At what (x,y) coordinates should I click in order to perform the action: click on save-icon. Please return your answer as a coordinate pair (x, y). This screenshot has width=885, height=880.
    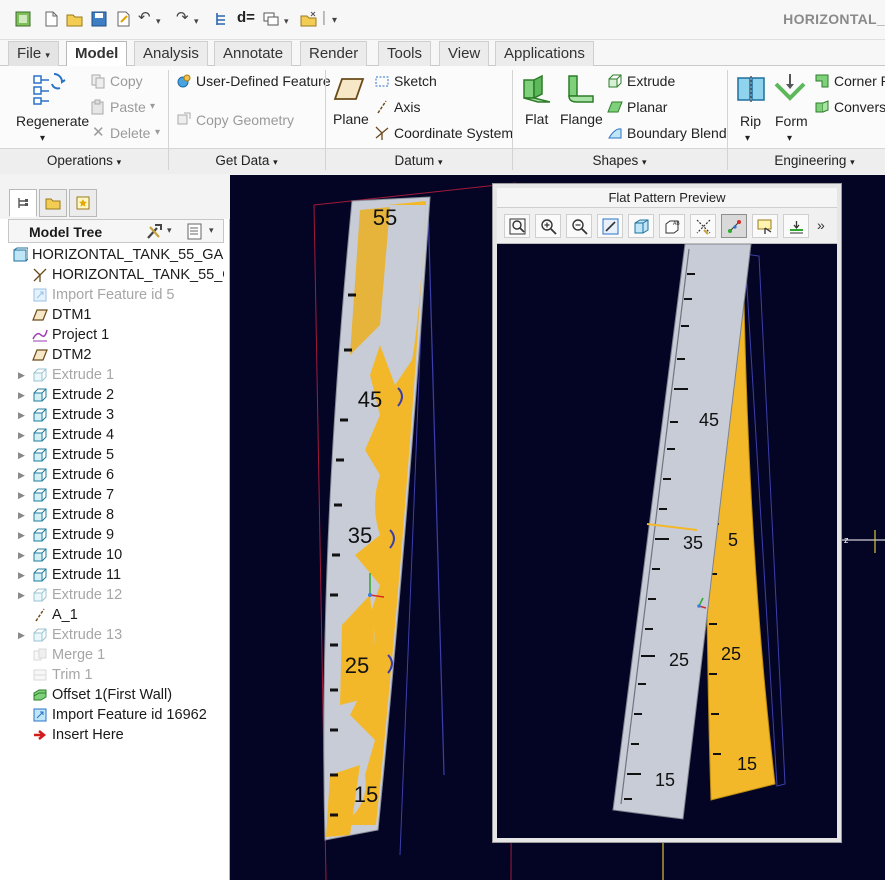
    Looking at the image, I should click on (99, 19).